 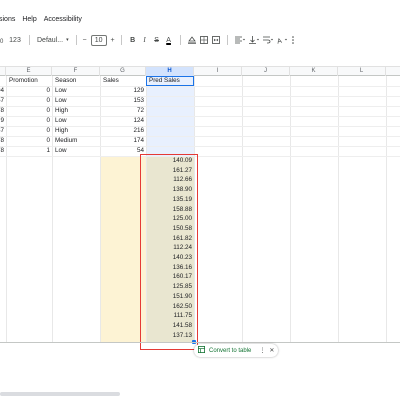 What do you see at coordinates (268, 40) in the screenshot?
I see `text-wrap-icon` at bounding box center [268, 40].